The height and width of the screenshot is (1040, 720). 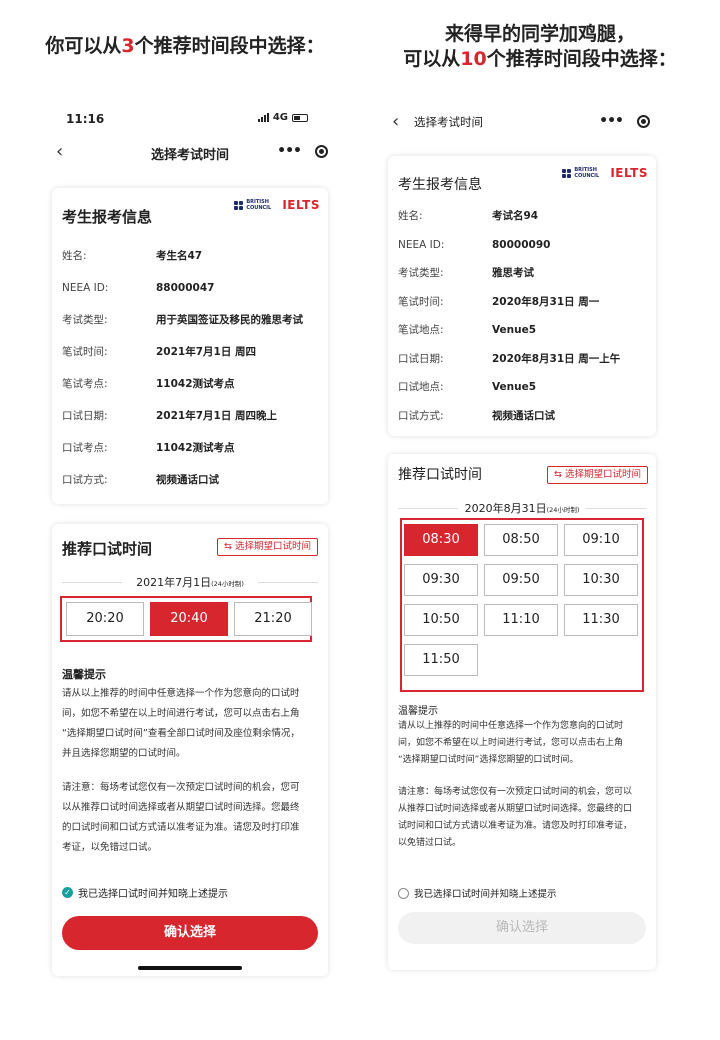 What do you see at coordinates (300, 117) in the screenshot?
I see `battery-icon` at bounding box center [300, 117].